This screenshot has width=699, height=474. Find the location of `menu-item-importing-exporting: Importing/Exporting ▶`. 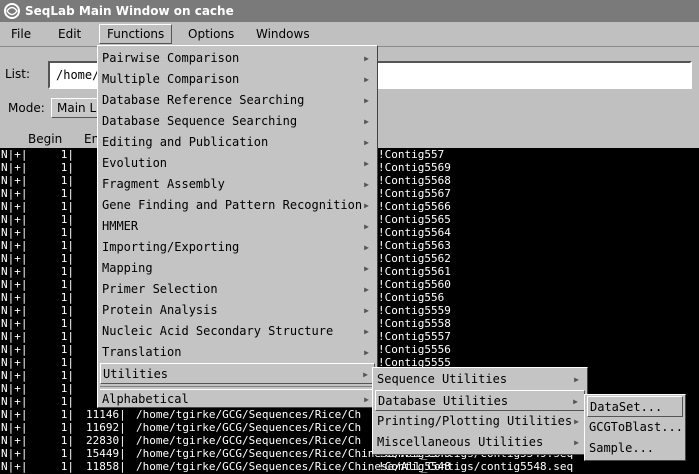

menu-item-importing-exporting: Importing/Exporting ▶ is located at coordinates (237, 247).